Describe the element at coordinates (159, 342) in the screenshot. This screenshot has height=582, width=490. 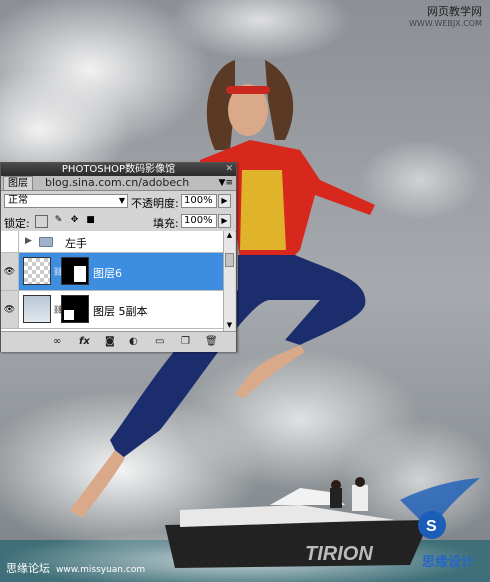
I see `group-icon: ▭` at that location.